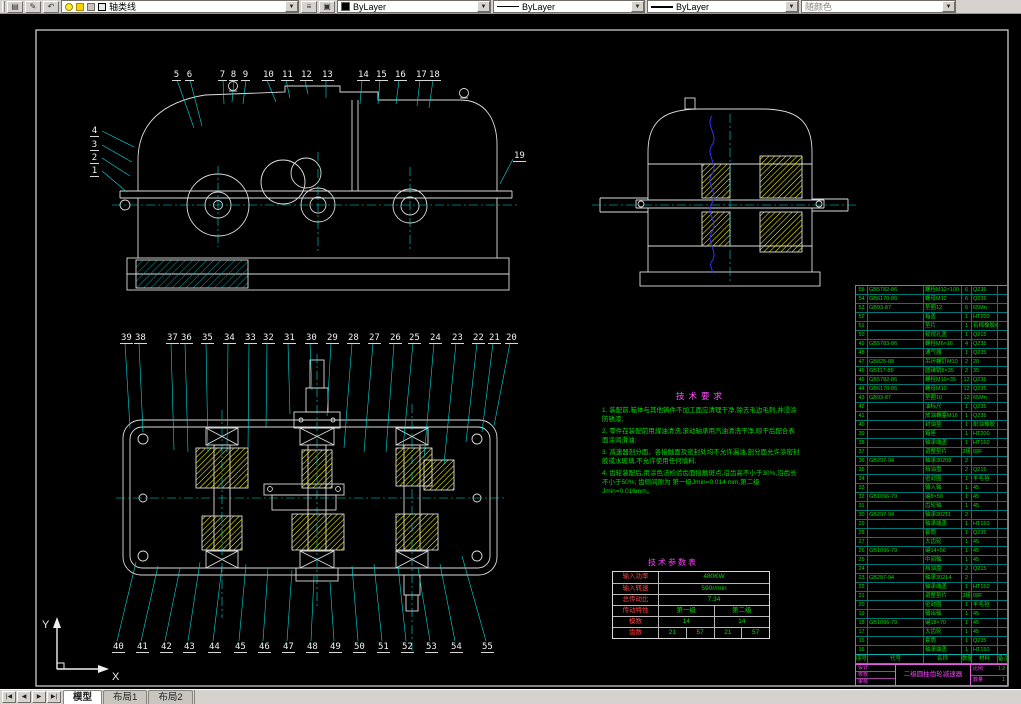 This screenshot has height=704, width=1021. Describe the element at coordinates (931, 344) in the screenshot. I see `bom-row: 49 GB5783-86 螺栓M6×16 4 Q235` at that location.